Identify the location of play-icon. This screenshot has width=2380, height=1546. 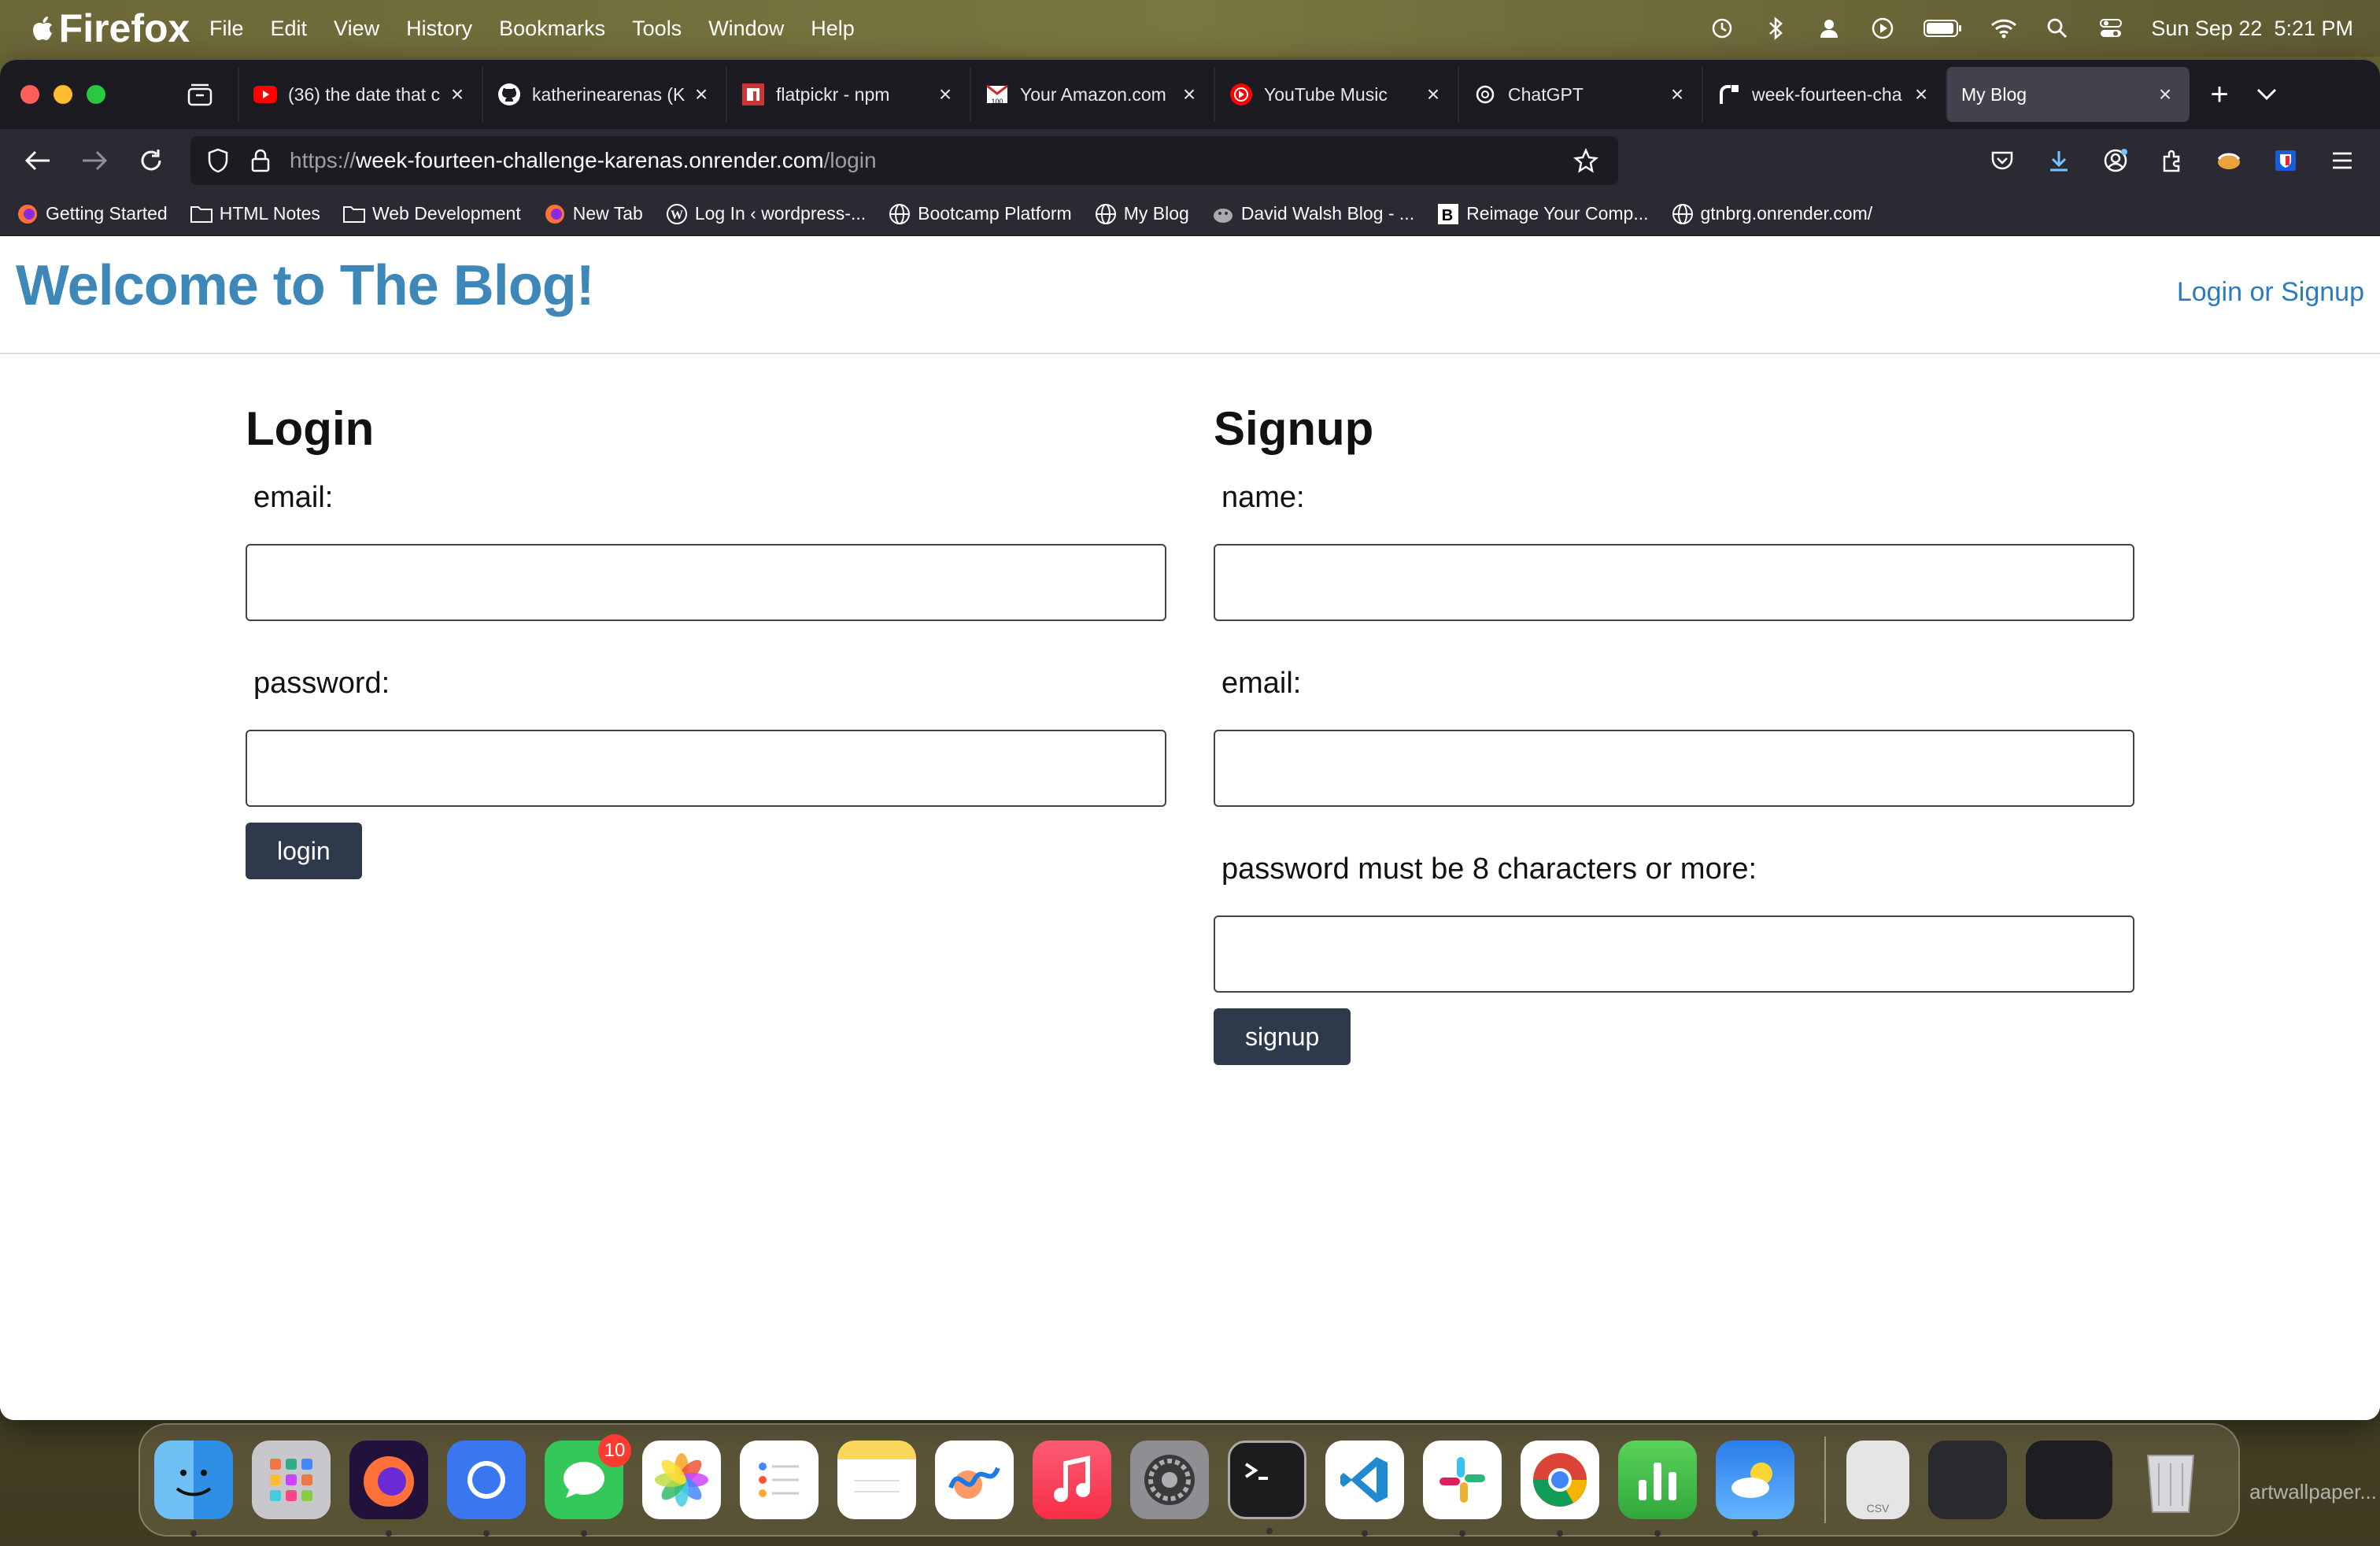
(1882, 28).